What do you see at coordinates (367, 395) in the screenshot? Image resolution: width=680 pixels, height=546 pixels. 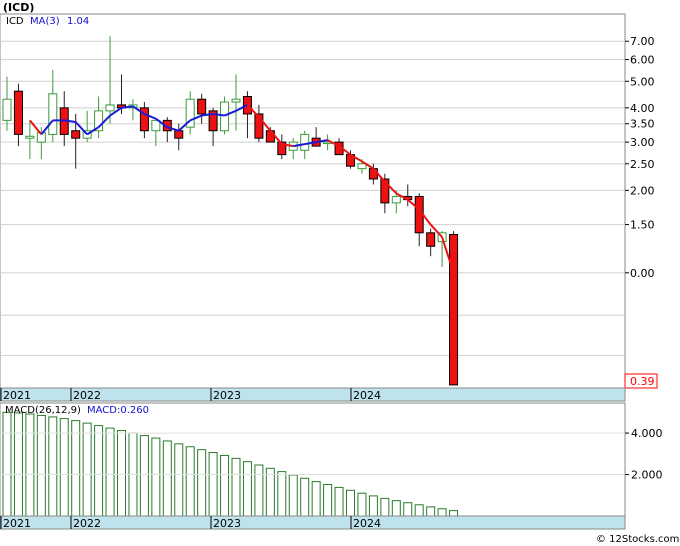 I see `price-x-label: 2024` at bounding box center [367, 395].